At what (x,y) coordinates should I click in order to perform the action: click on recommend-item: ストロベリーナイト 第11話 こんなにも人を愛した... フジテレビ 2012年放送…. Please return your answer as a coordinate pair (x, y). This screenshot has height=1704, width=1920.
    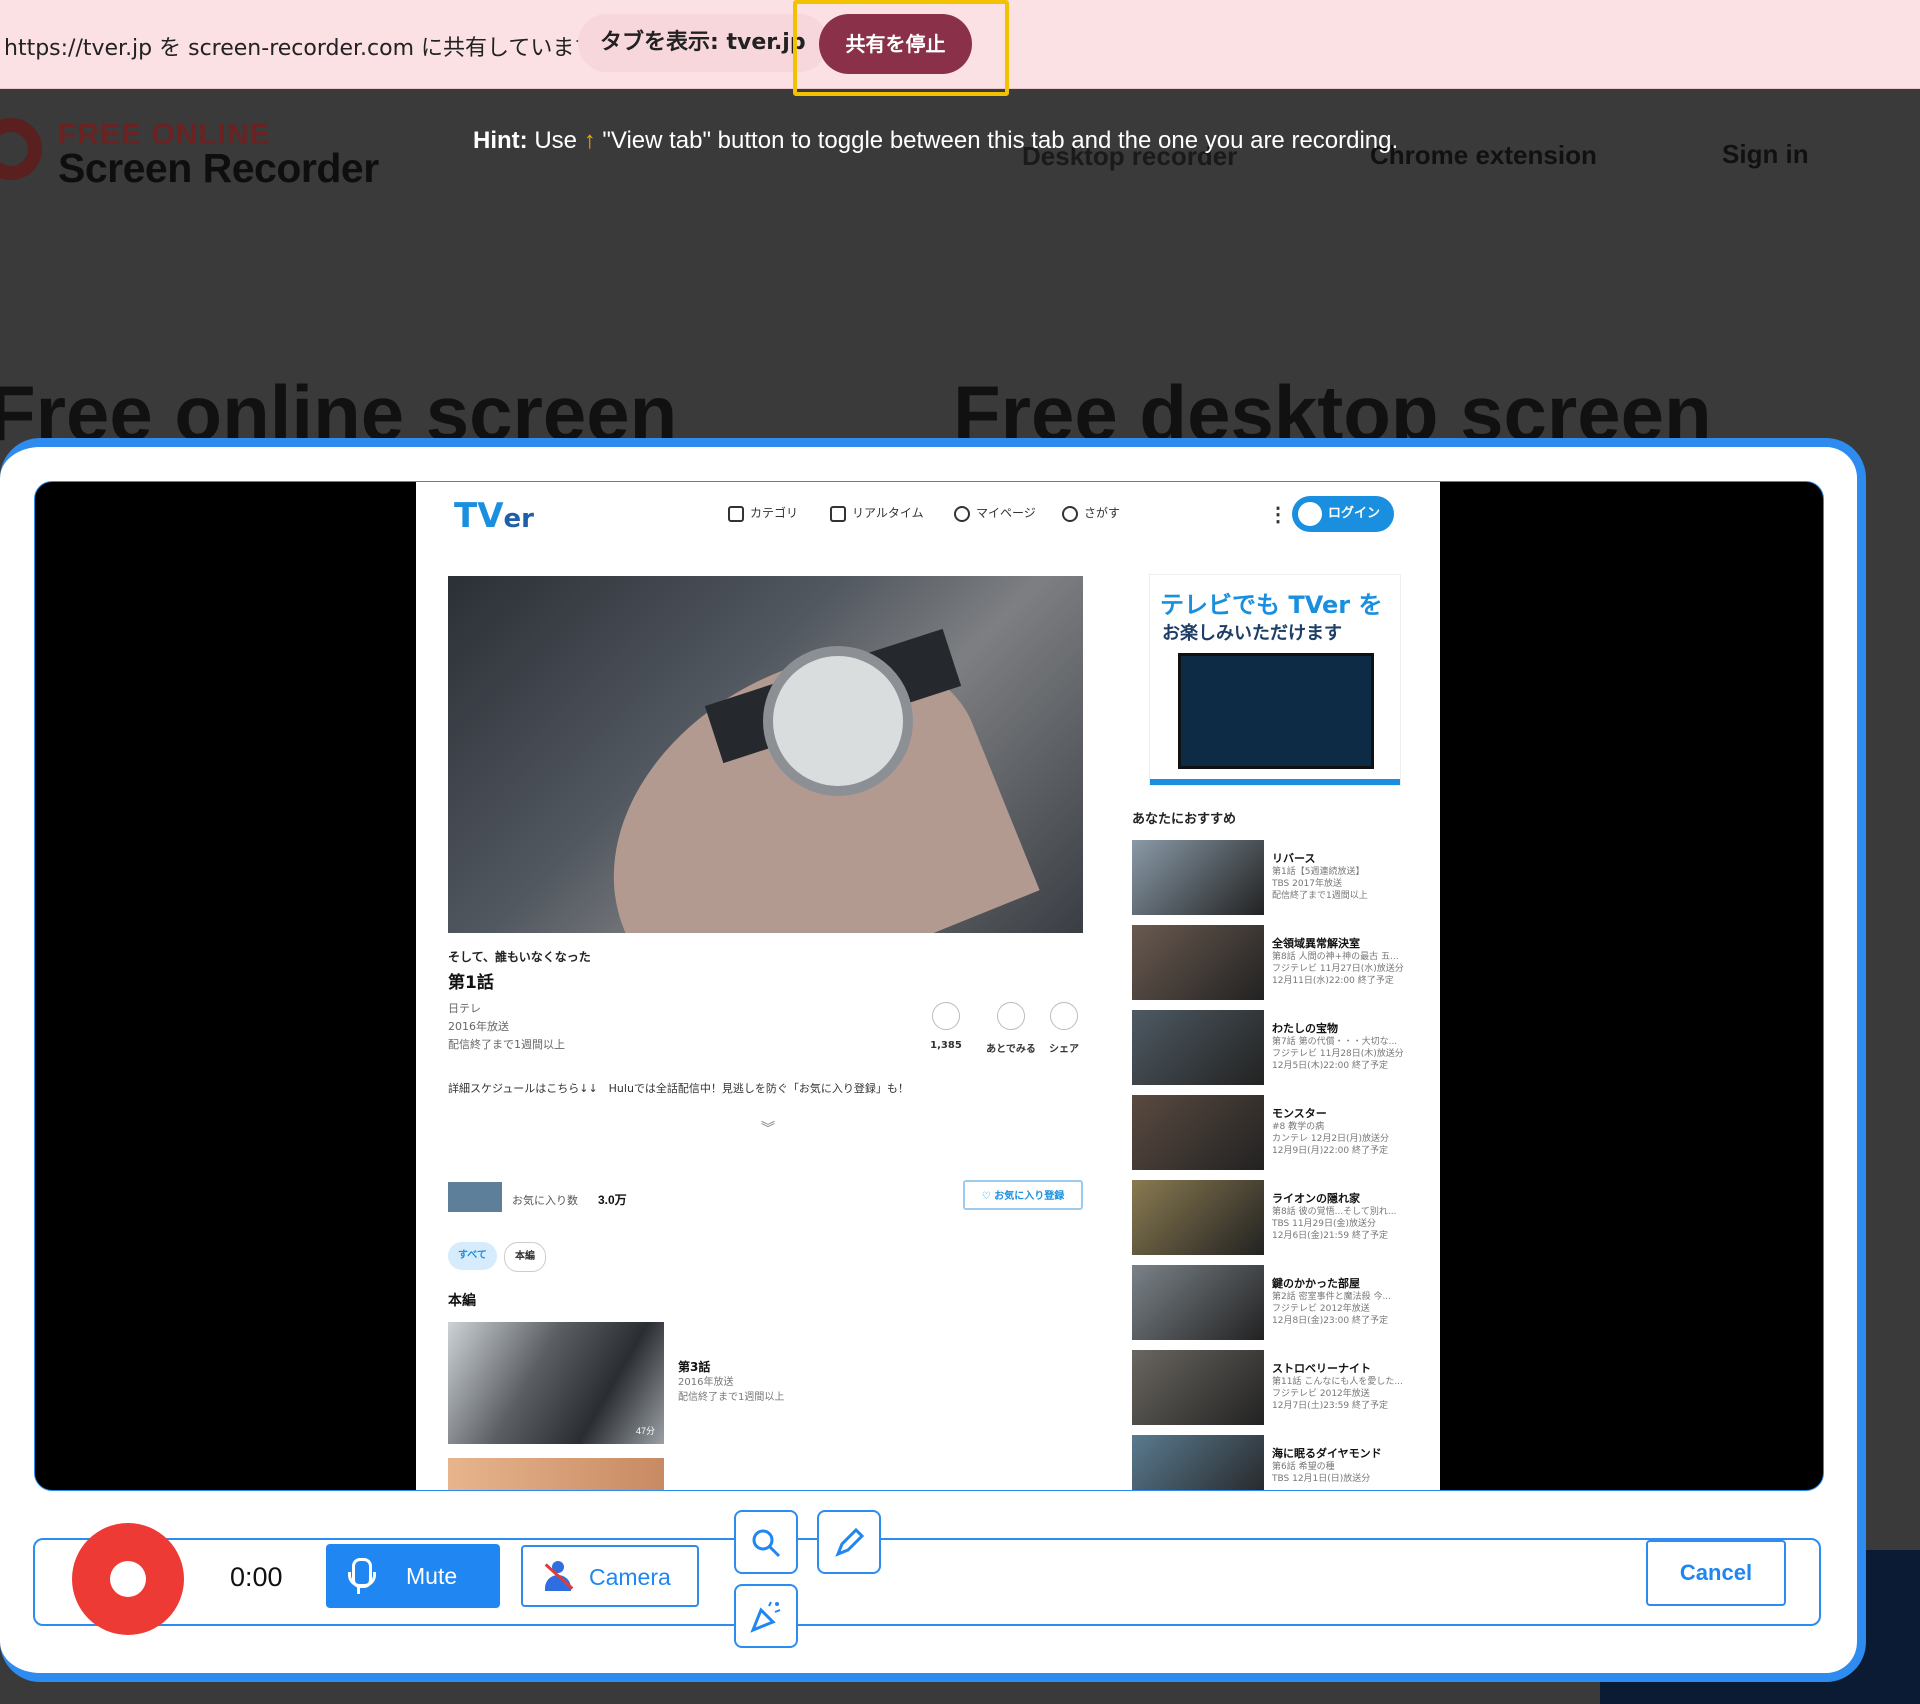
    Looking at the image, I should click on (1277, 1392).